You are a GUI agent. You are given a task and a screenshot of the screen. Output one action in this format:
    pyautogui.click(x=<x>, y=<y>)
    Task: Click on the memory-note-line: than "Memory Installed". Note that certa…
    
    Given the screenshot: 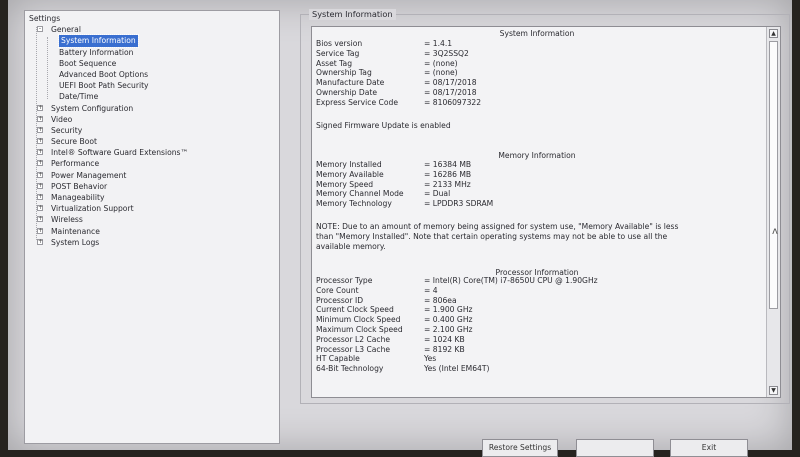 What is the action you would take?
    pyautogui.click(x=492, y=236)
    